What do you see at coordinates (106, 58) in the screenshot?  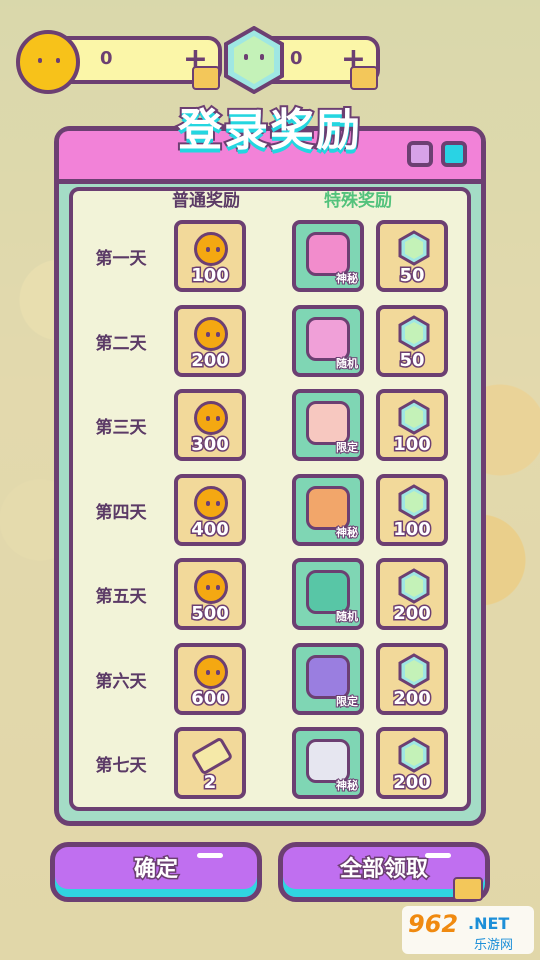 I see `coin-amount: 0` at bounding box center [106, 58].